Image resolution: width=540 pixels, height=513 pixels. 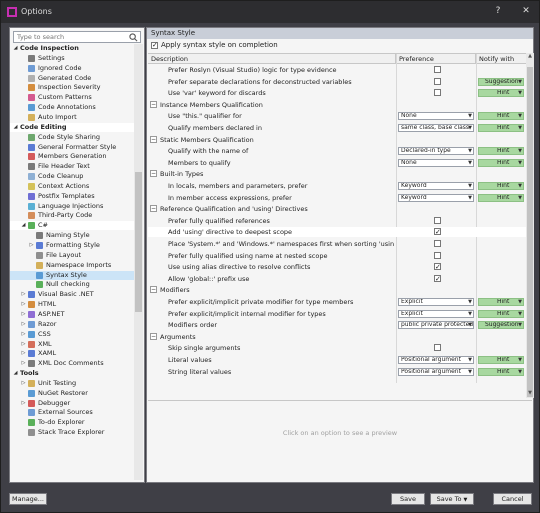 I want to click on scroll-up-icon: ▲, so click(x=530, y=57).